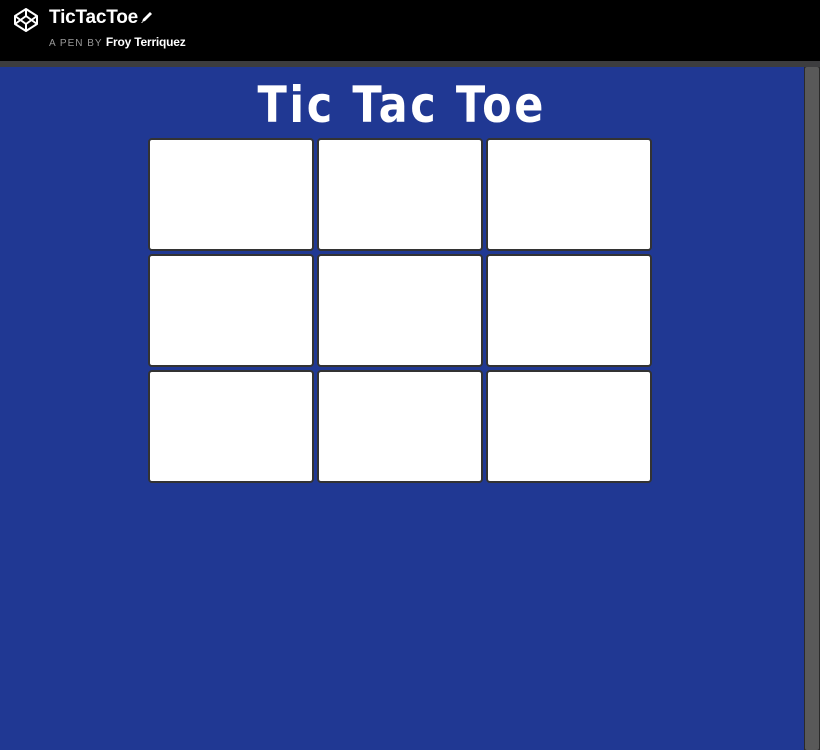  What do you see at coordinates (26, 20) in the screenshot?
I see `codepen-logo-icon` at bounding box center [26, 20].